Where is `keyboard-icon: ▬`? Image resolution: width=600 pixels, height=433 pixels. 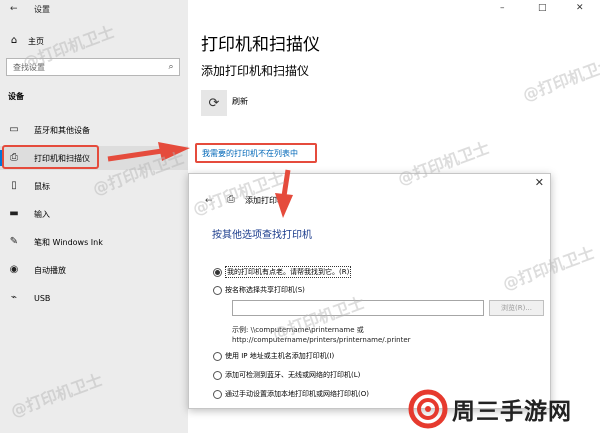 keyboard-icon: ▬ is located at coordinates (14, 213).